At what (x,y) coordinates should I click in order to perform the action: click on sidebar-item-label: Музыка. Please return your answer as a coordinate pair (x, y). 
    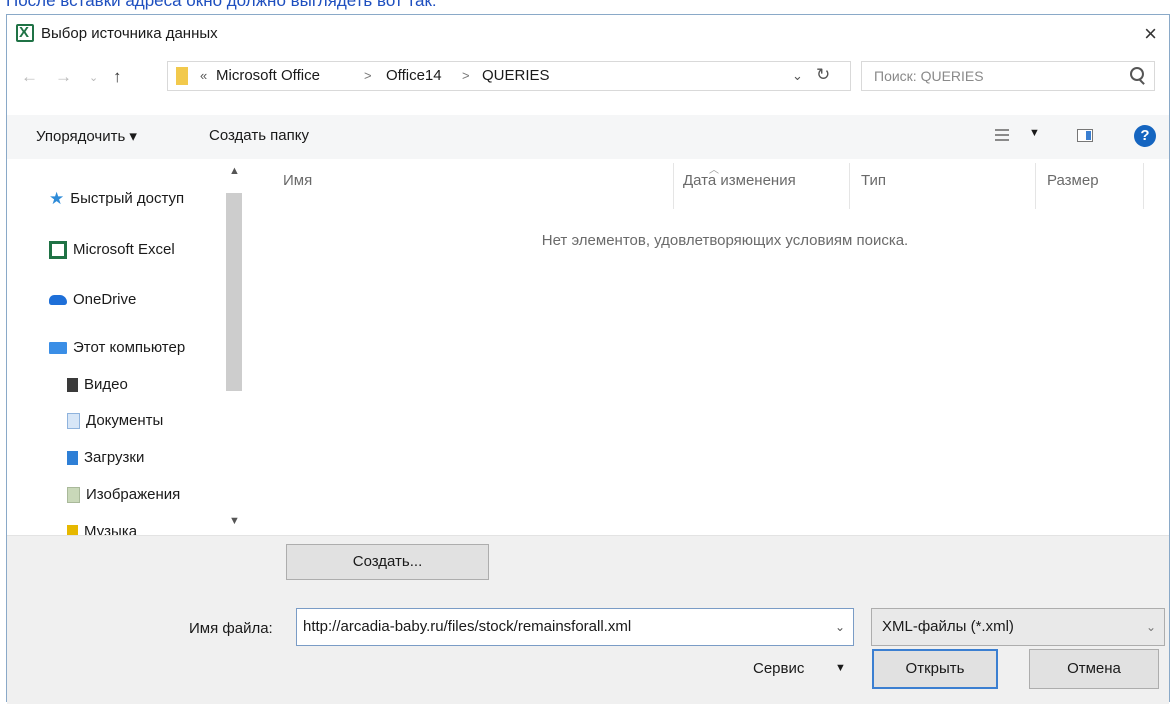
    Looking at the image, I should click on (111, 529).